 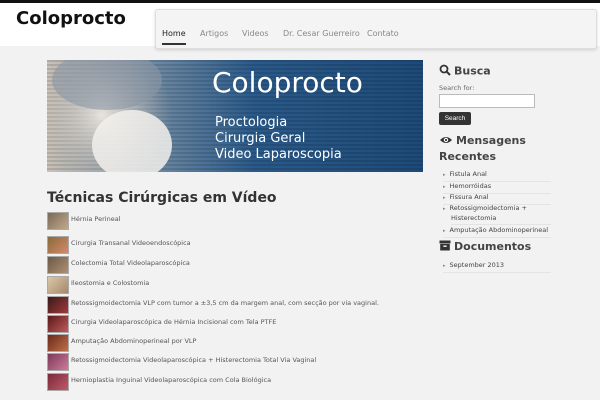 I want to click on video-link: Amputação Abdominoperineal por VLP, so click(x=133, y=341).